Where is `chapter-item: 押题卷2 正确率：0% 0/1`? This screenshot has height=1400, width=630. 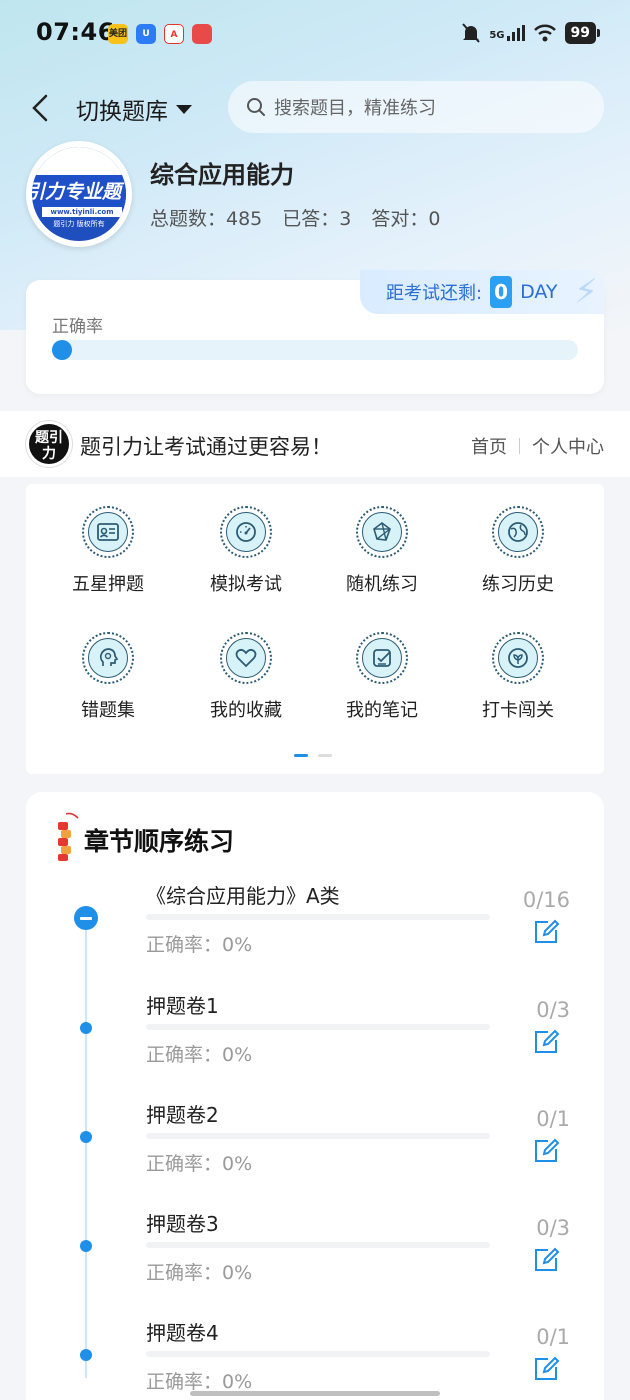
chapter-item: 押题卷2 正确率：0% 0/1 is located at coordinates (315, 1145).